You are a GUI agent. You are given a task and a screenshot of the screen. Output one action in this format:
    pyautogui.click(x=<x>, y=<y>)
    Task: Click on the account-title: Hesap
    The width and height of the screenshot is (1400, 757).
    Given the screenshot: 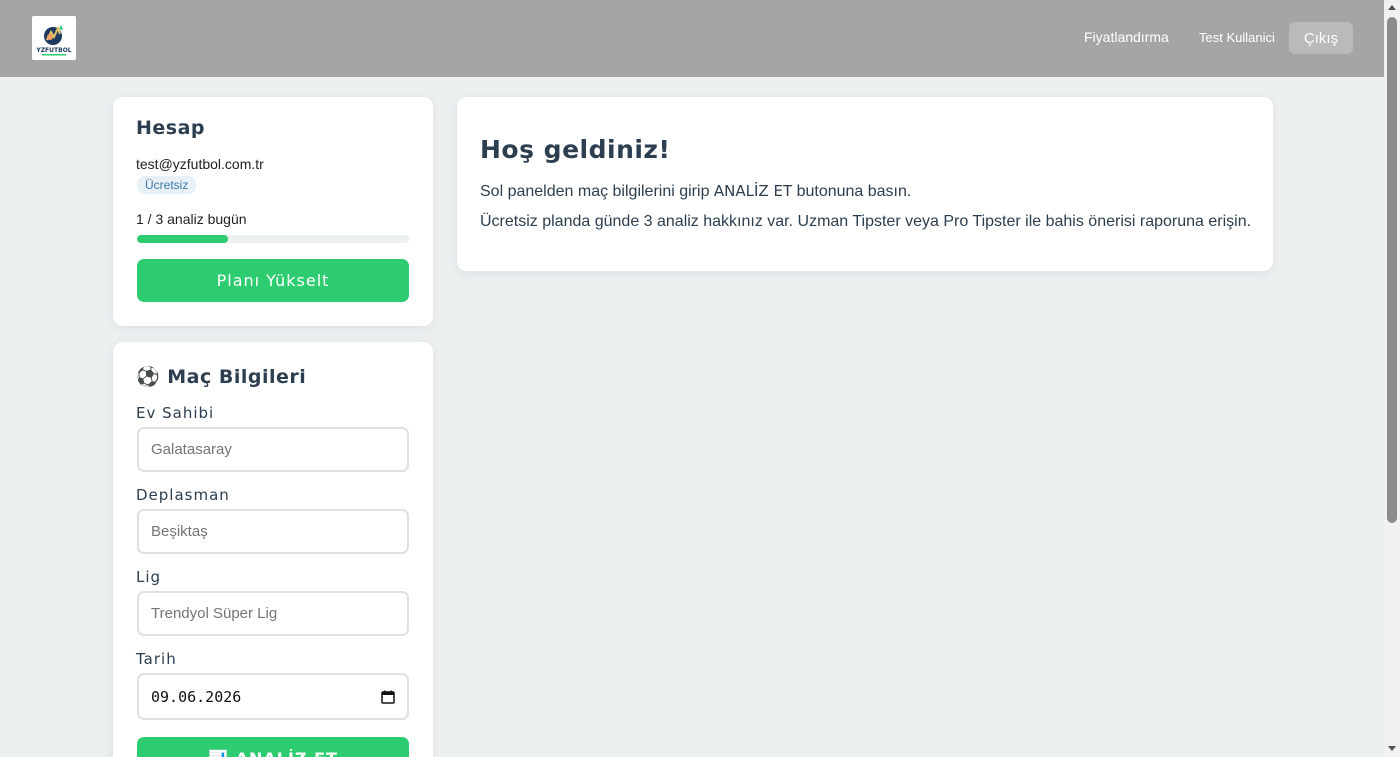 What is the action you would take?
    pyautogui.click(x=171, y=128)
    